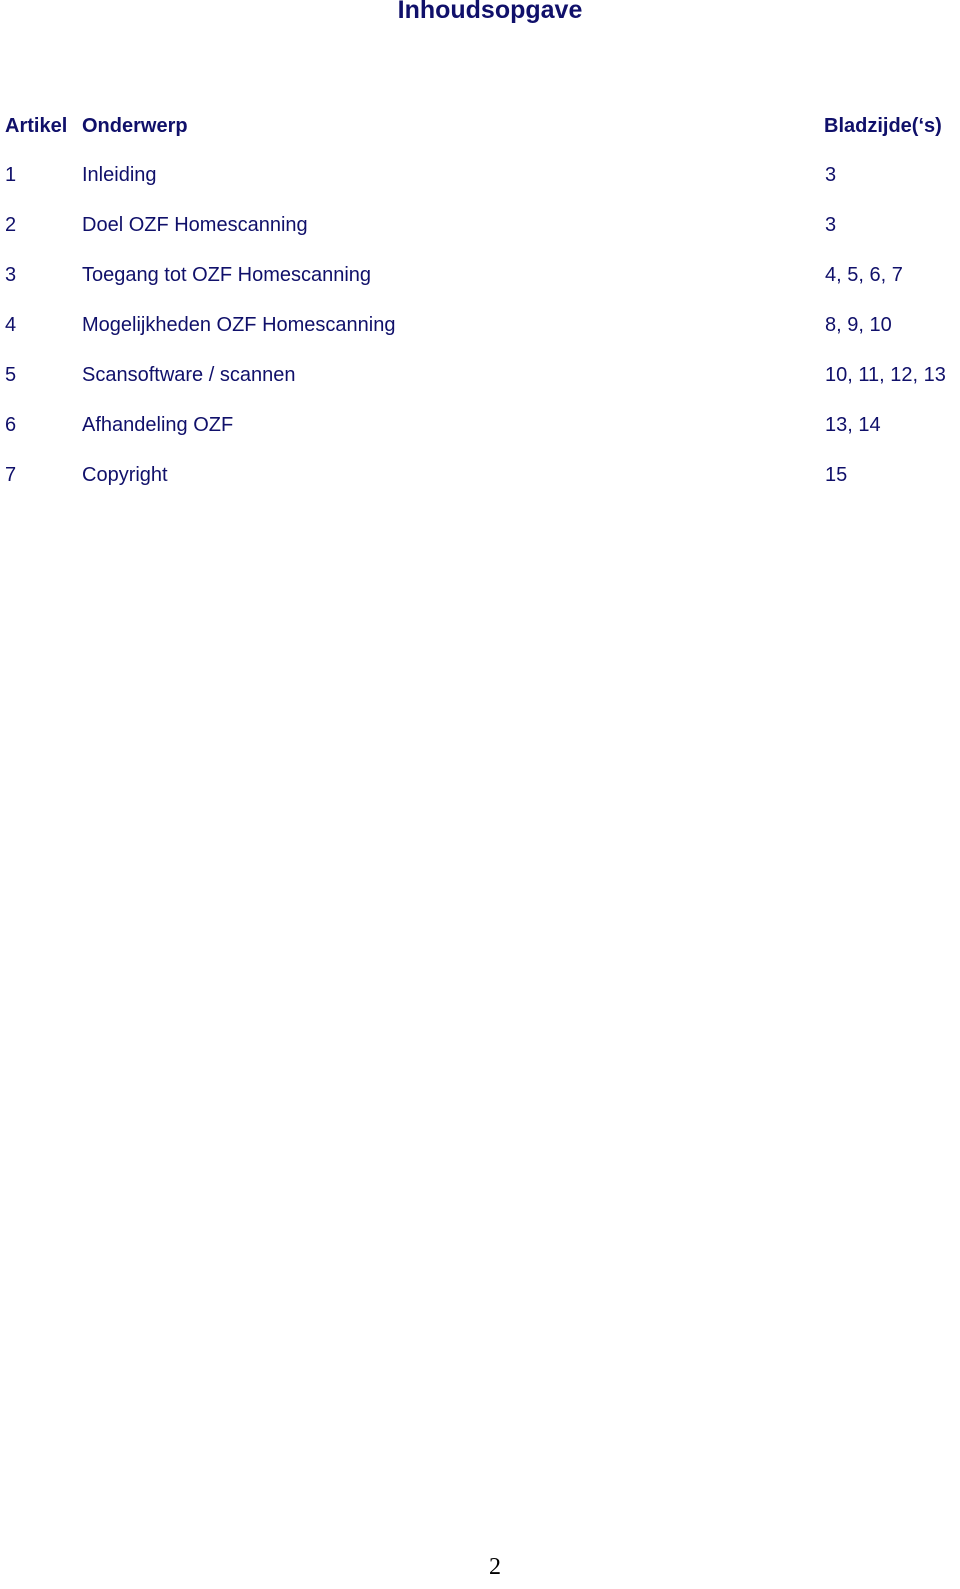  I want to click on header-onderwerp: Onderwerp, so click(135, 126).